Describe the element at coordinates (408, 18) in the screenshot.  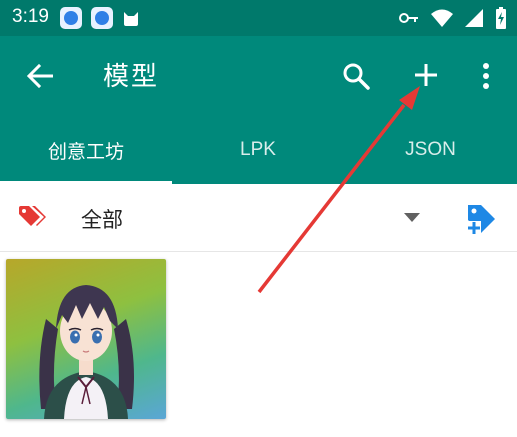
I see `key-icon` at that location.